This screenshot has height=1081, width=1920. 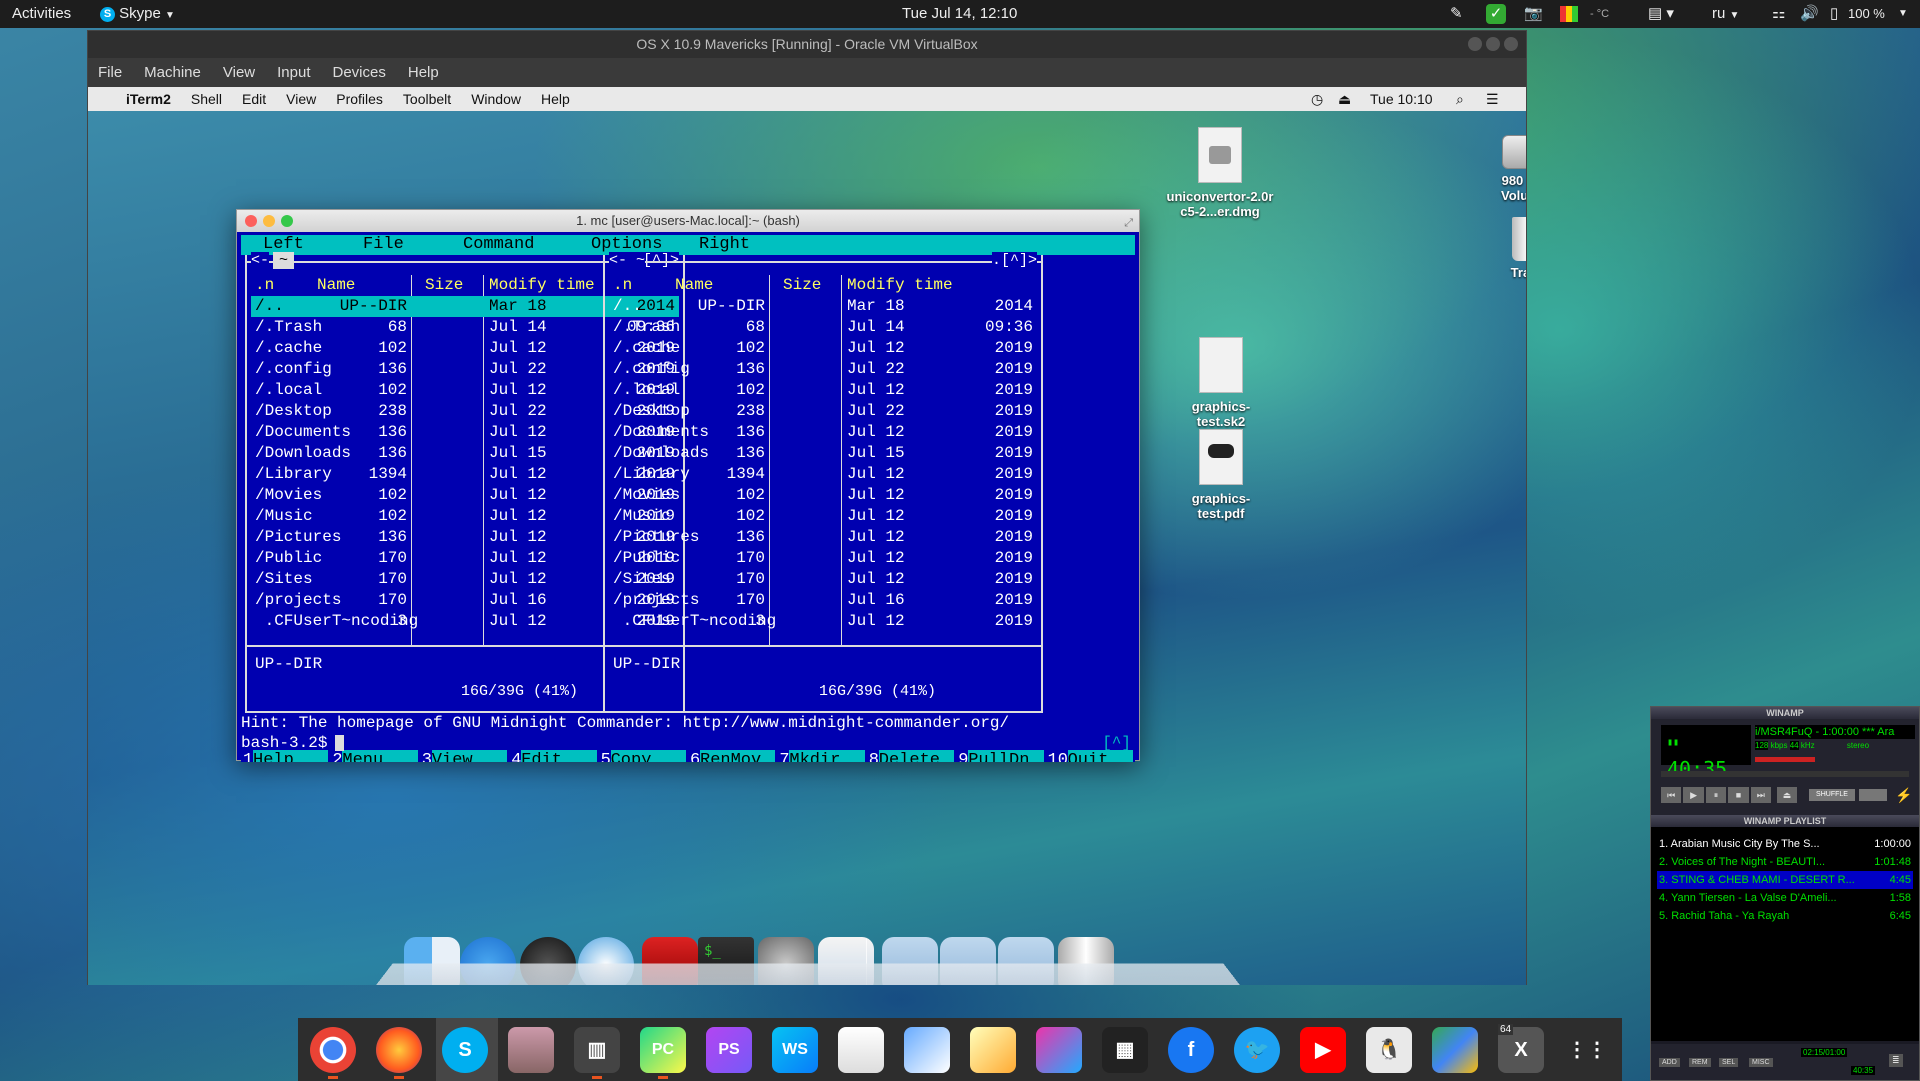 What do you see at coordinates (1496, 14) in the screenshot?
I see `update-check-icon: ✓` at bounding box center [1496, 14].